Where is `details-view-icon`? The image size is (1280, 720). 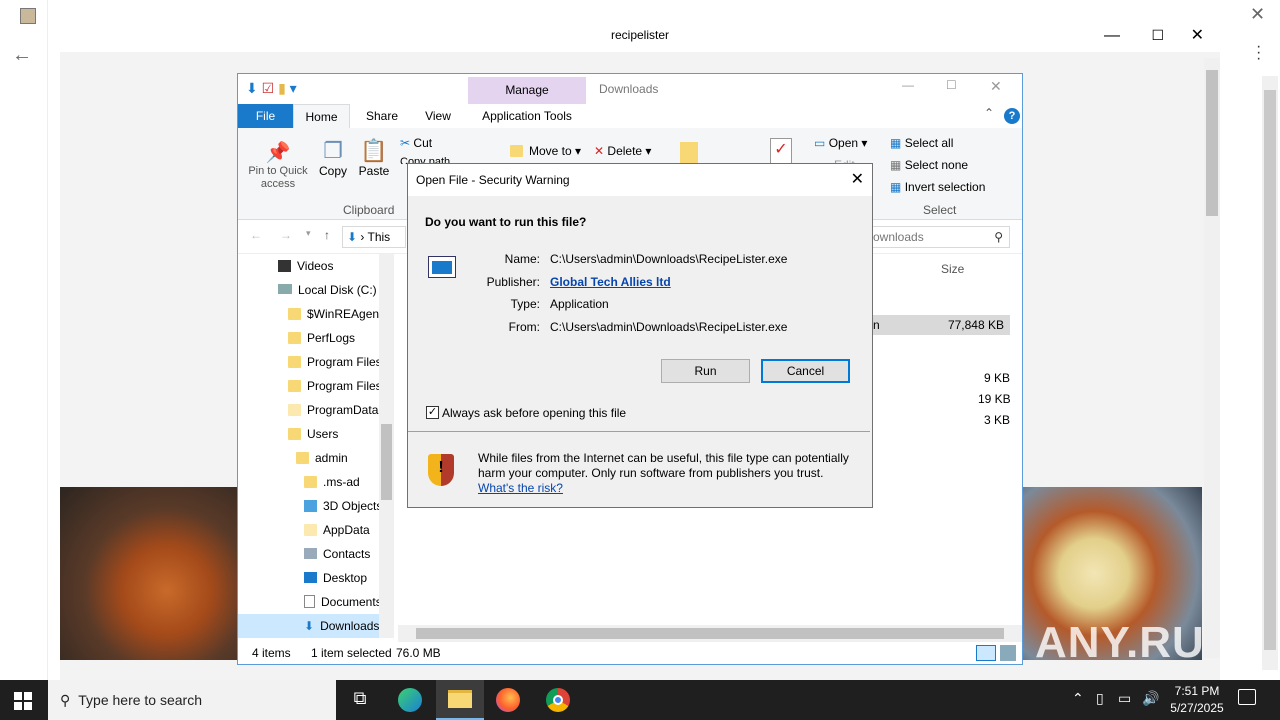 details-view-icon is located at coordinates (986, 653).